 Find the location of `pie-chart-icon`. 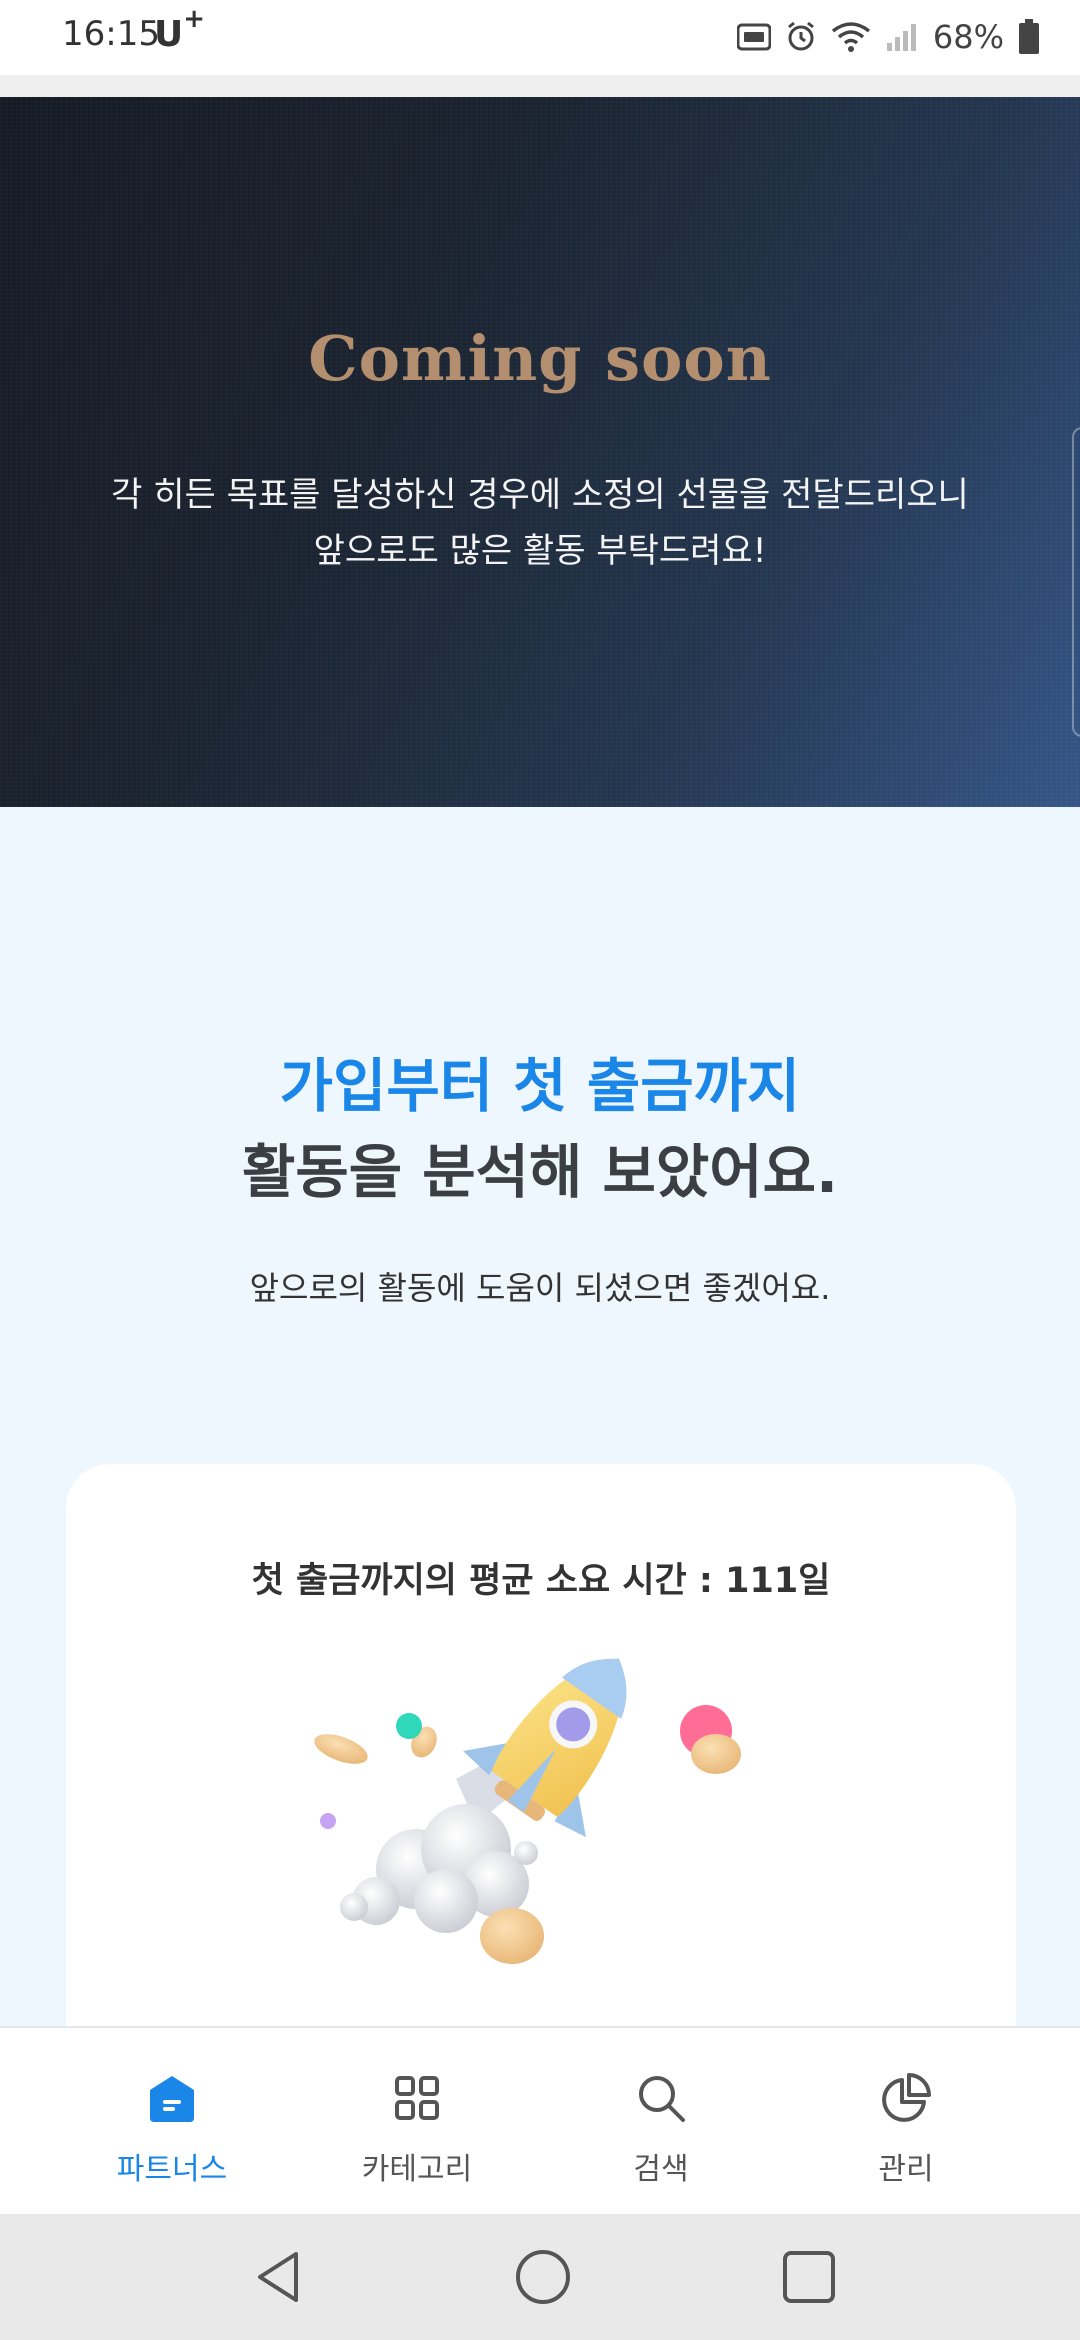

pie-chart-icon is located at coordinates (906, 2097).